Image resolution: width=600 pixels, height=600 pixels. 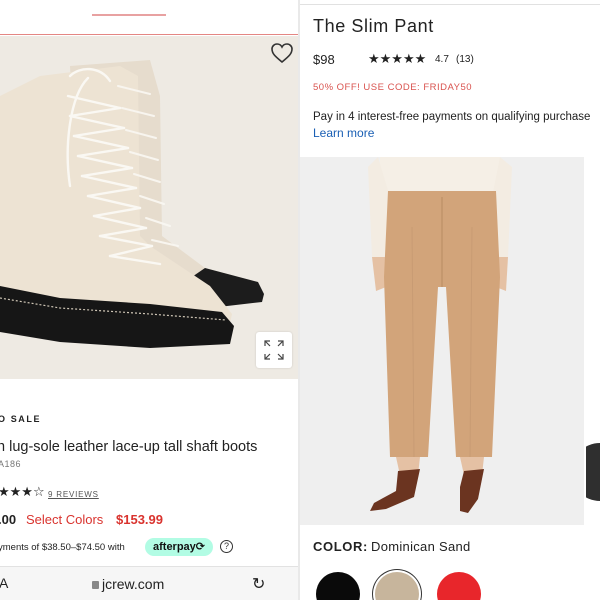 What do you see at coordinates (4, 583) in the screenshot?
I see `reader-text-size-button: A` at bounding box center [4, 583].